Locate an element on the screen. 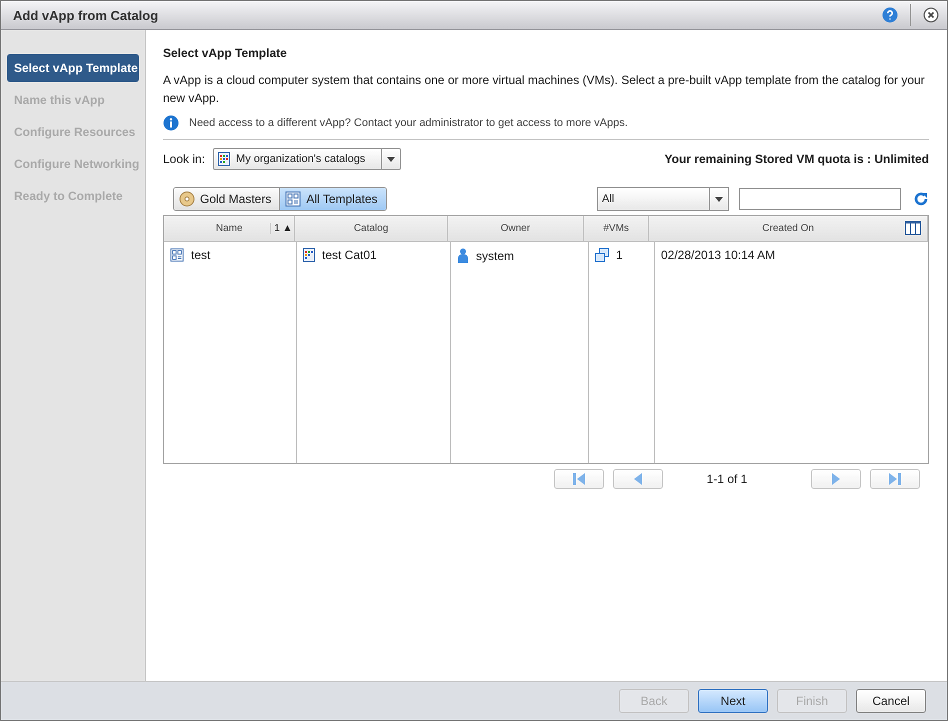 The width and height of the screenshot is (948, 721). filter-tab: All Templates is located at coordinates (332, 199).